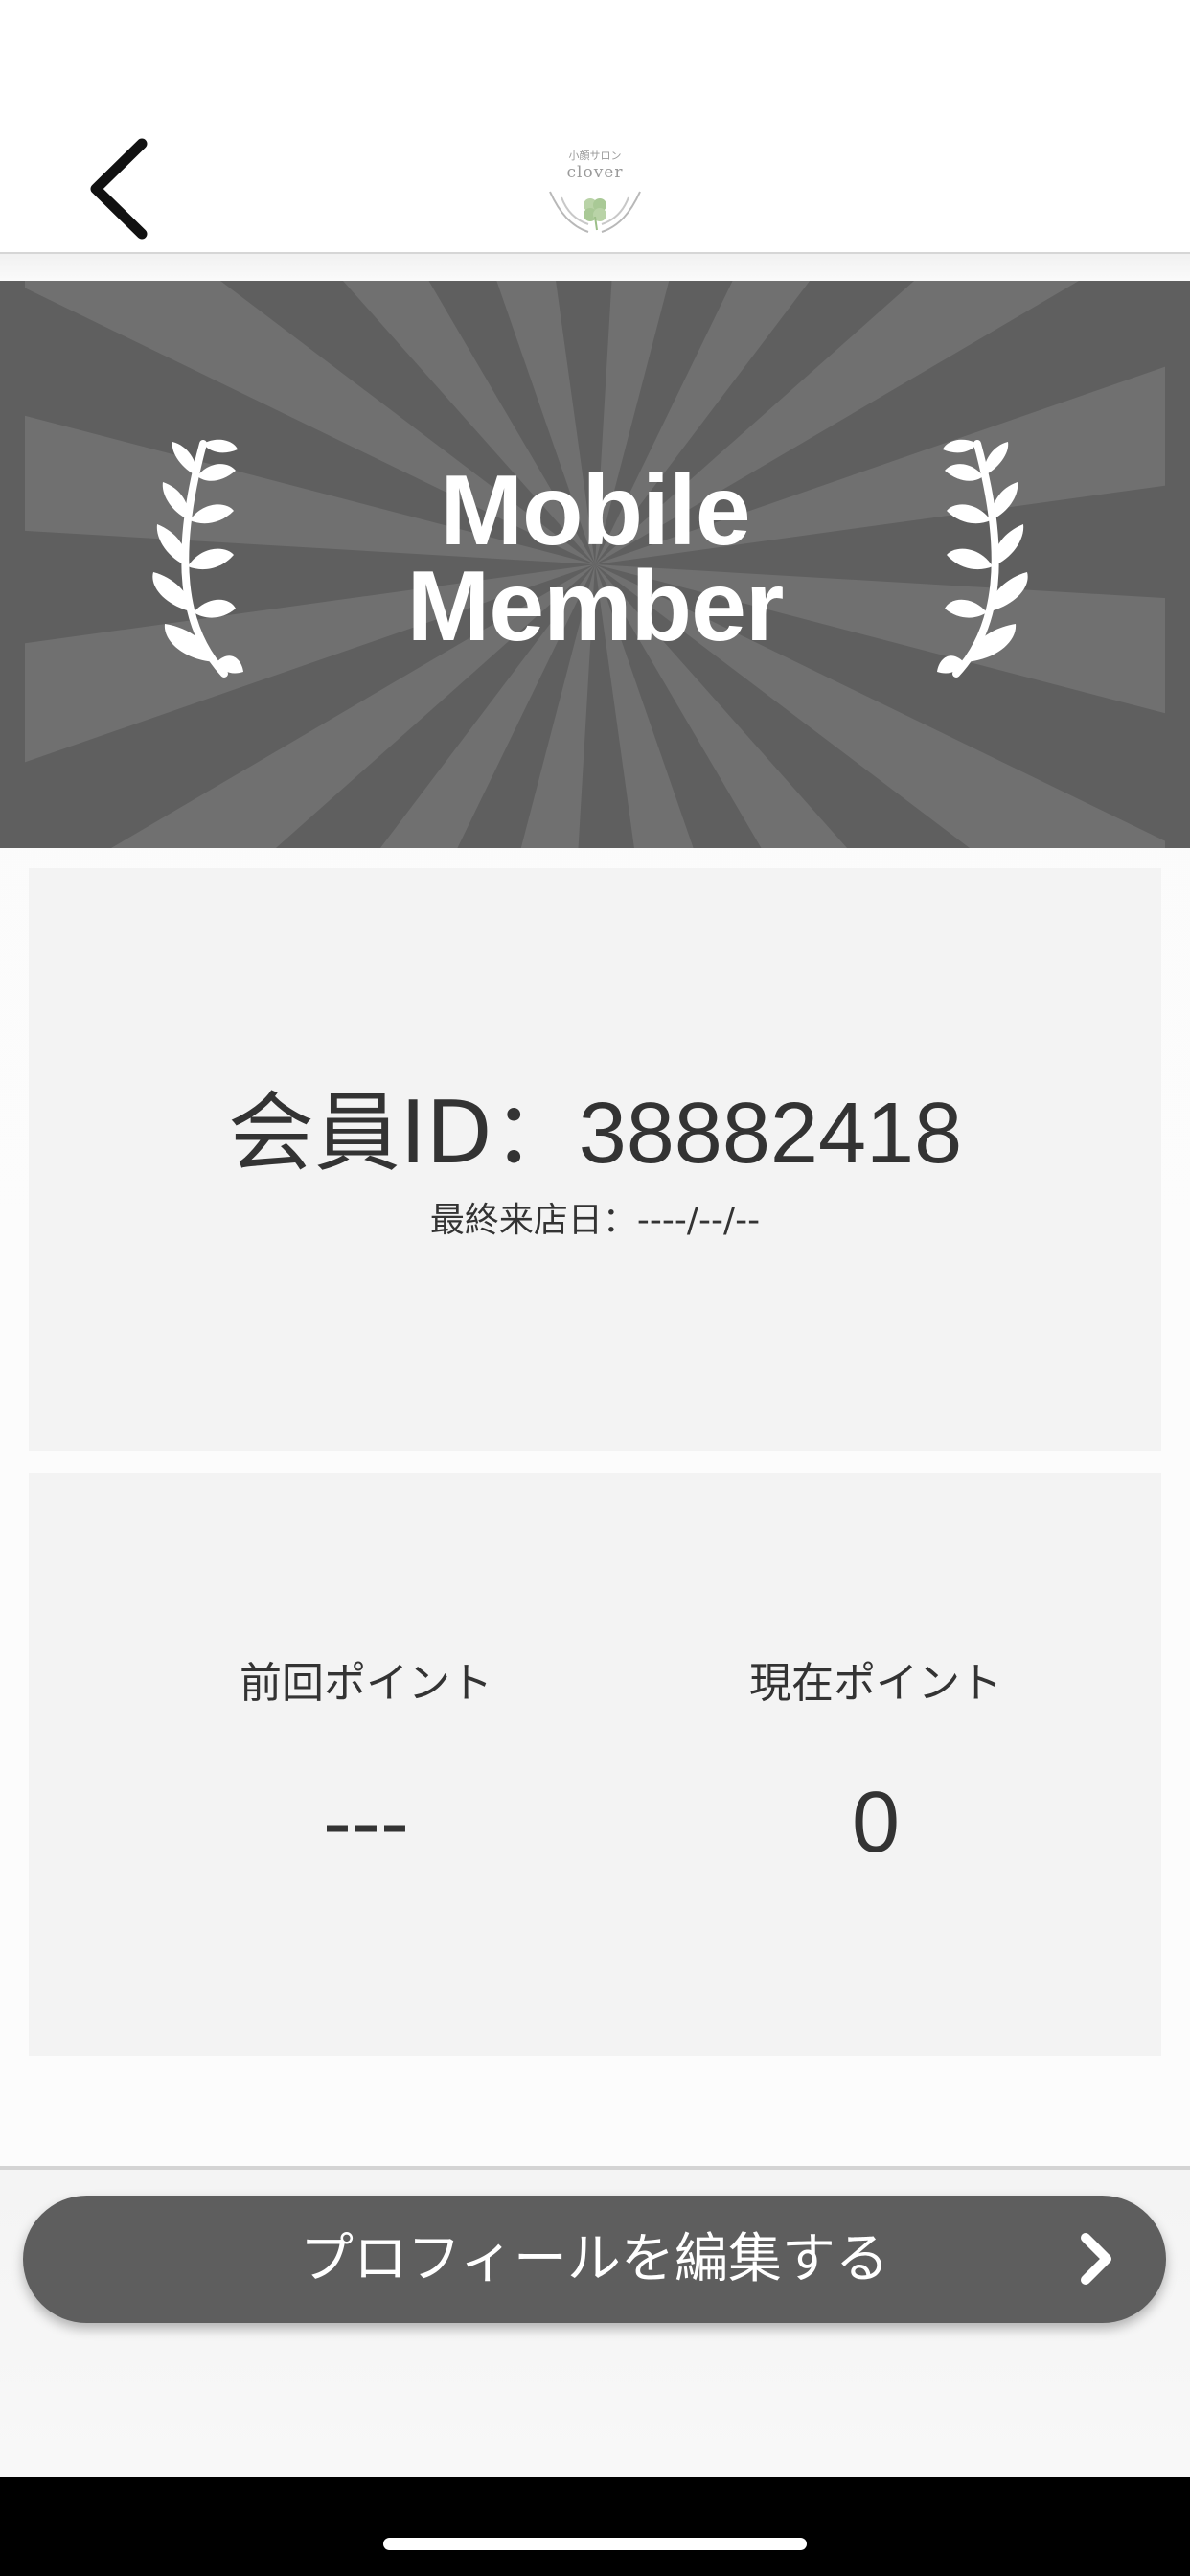  I want to click on member-id-value: 38882418, so click(771, 1134).